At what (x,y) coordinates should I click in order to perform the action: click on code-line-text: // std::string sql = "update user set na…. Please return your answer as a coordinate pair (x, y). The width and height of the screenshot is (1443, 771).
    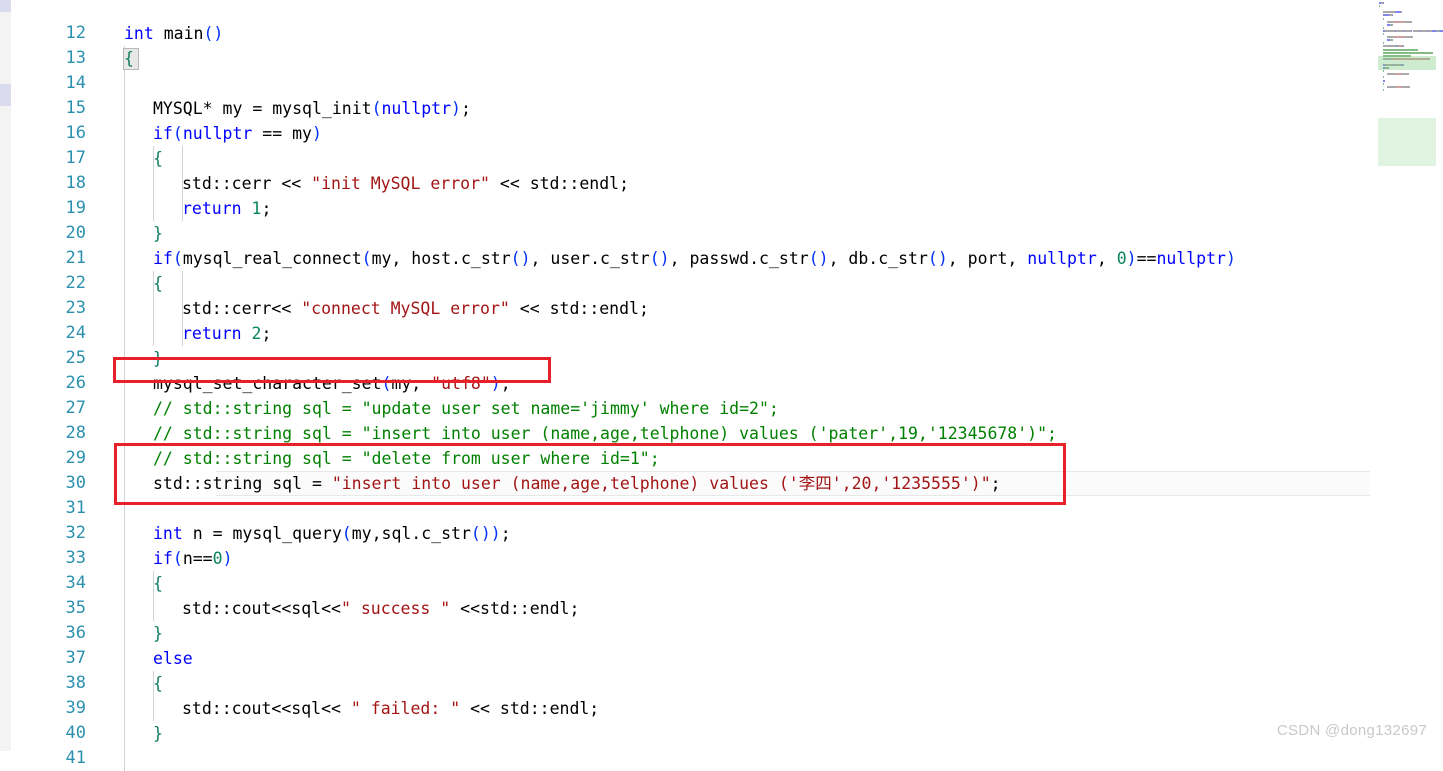
    Looking at the image, I should click on (466, 408).